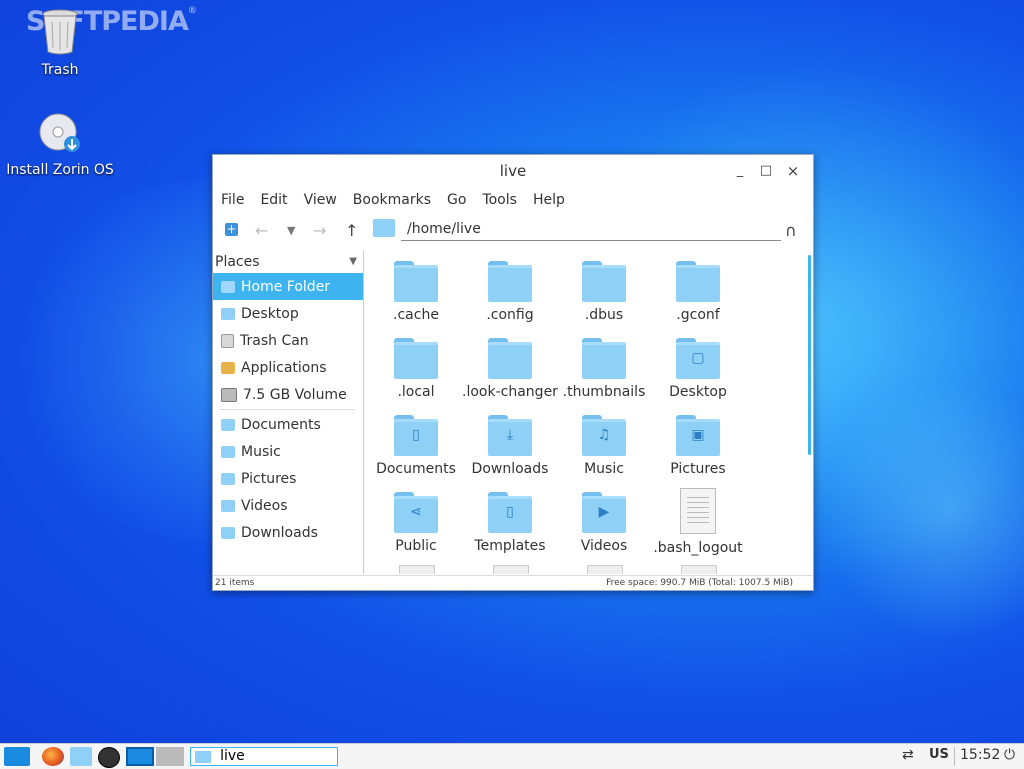 Image resolution: width=1024 pixels, height=769 pixels. I want to click on documents-icon, so click(228, 424).